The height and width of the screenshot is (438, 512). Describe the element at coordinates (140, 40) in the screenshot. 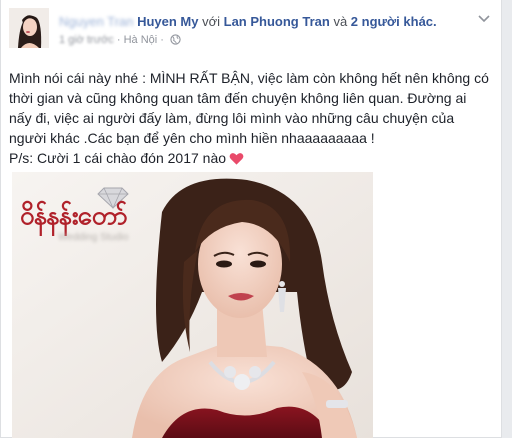

I see `post-location: · Hà Nội ·` at that location.